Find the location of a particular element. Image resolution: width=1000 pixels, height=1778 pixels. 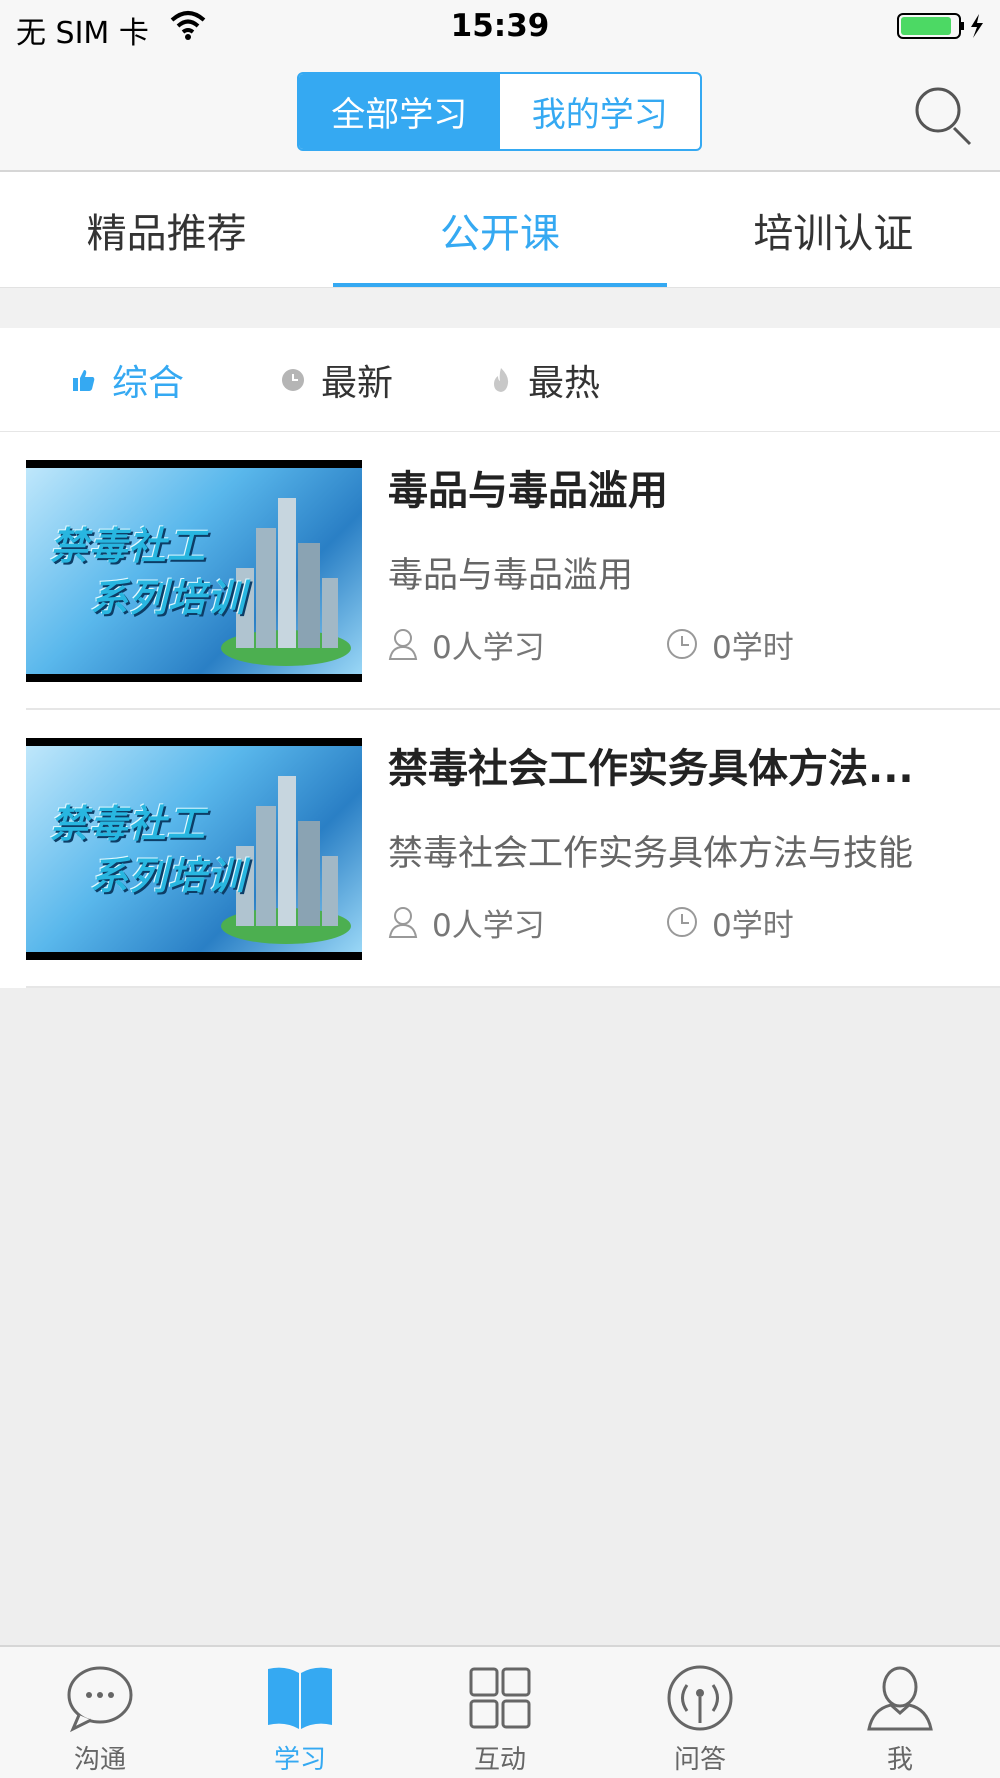

learning-scope-switch: 全部学习 我的学习 is located at coordinates (499, 111).